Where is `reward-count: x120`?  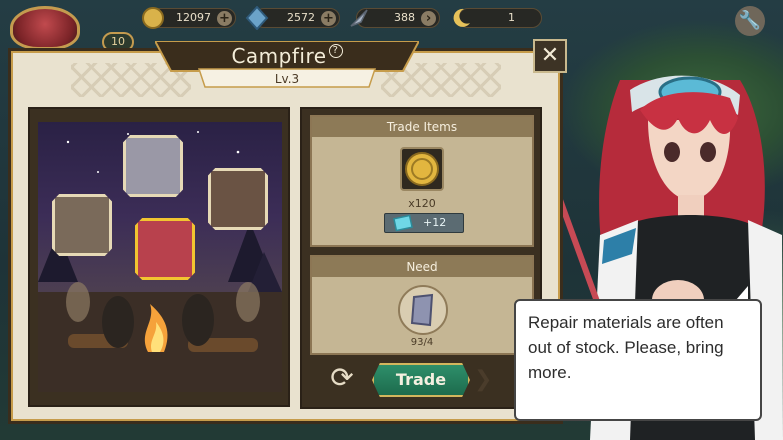 reward-count: x120 is located at coordinates (422, 203).